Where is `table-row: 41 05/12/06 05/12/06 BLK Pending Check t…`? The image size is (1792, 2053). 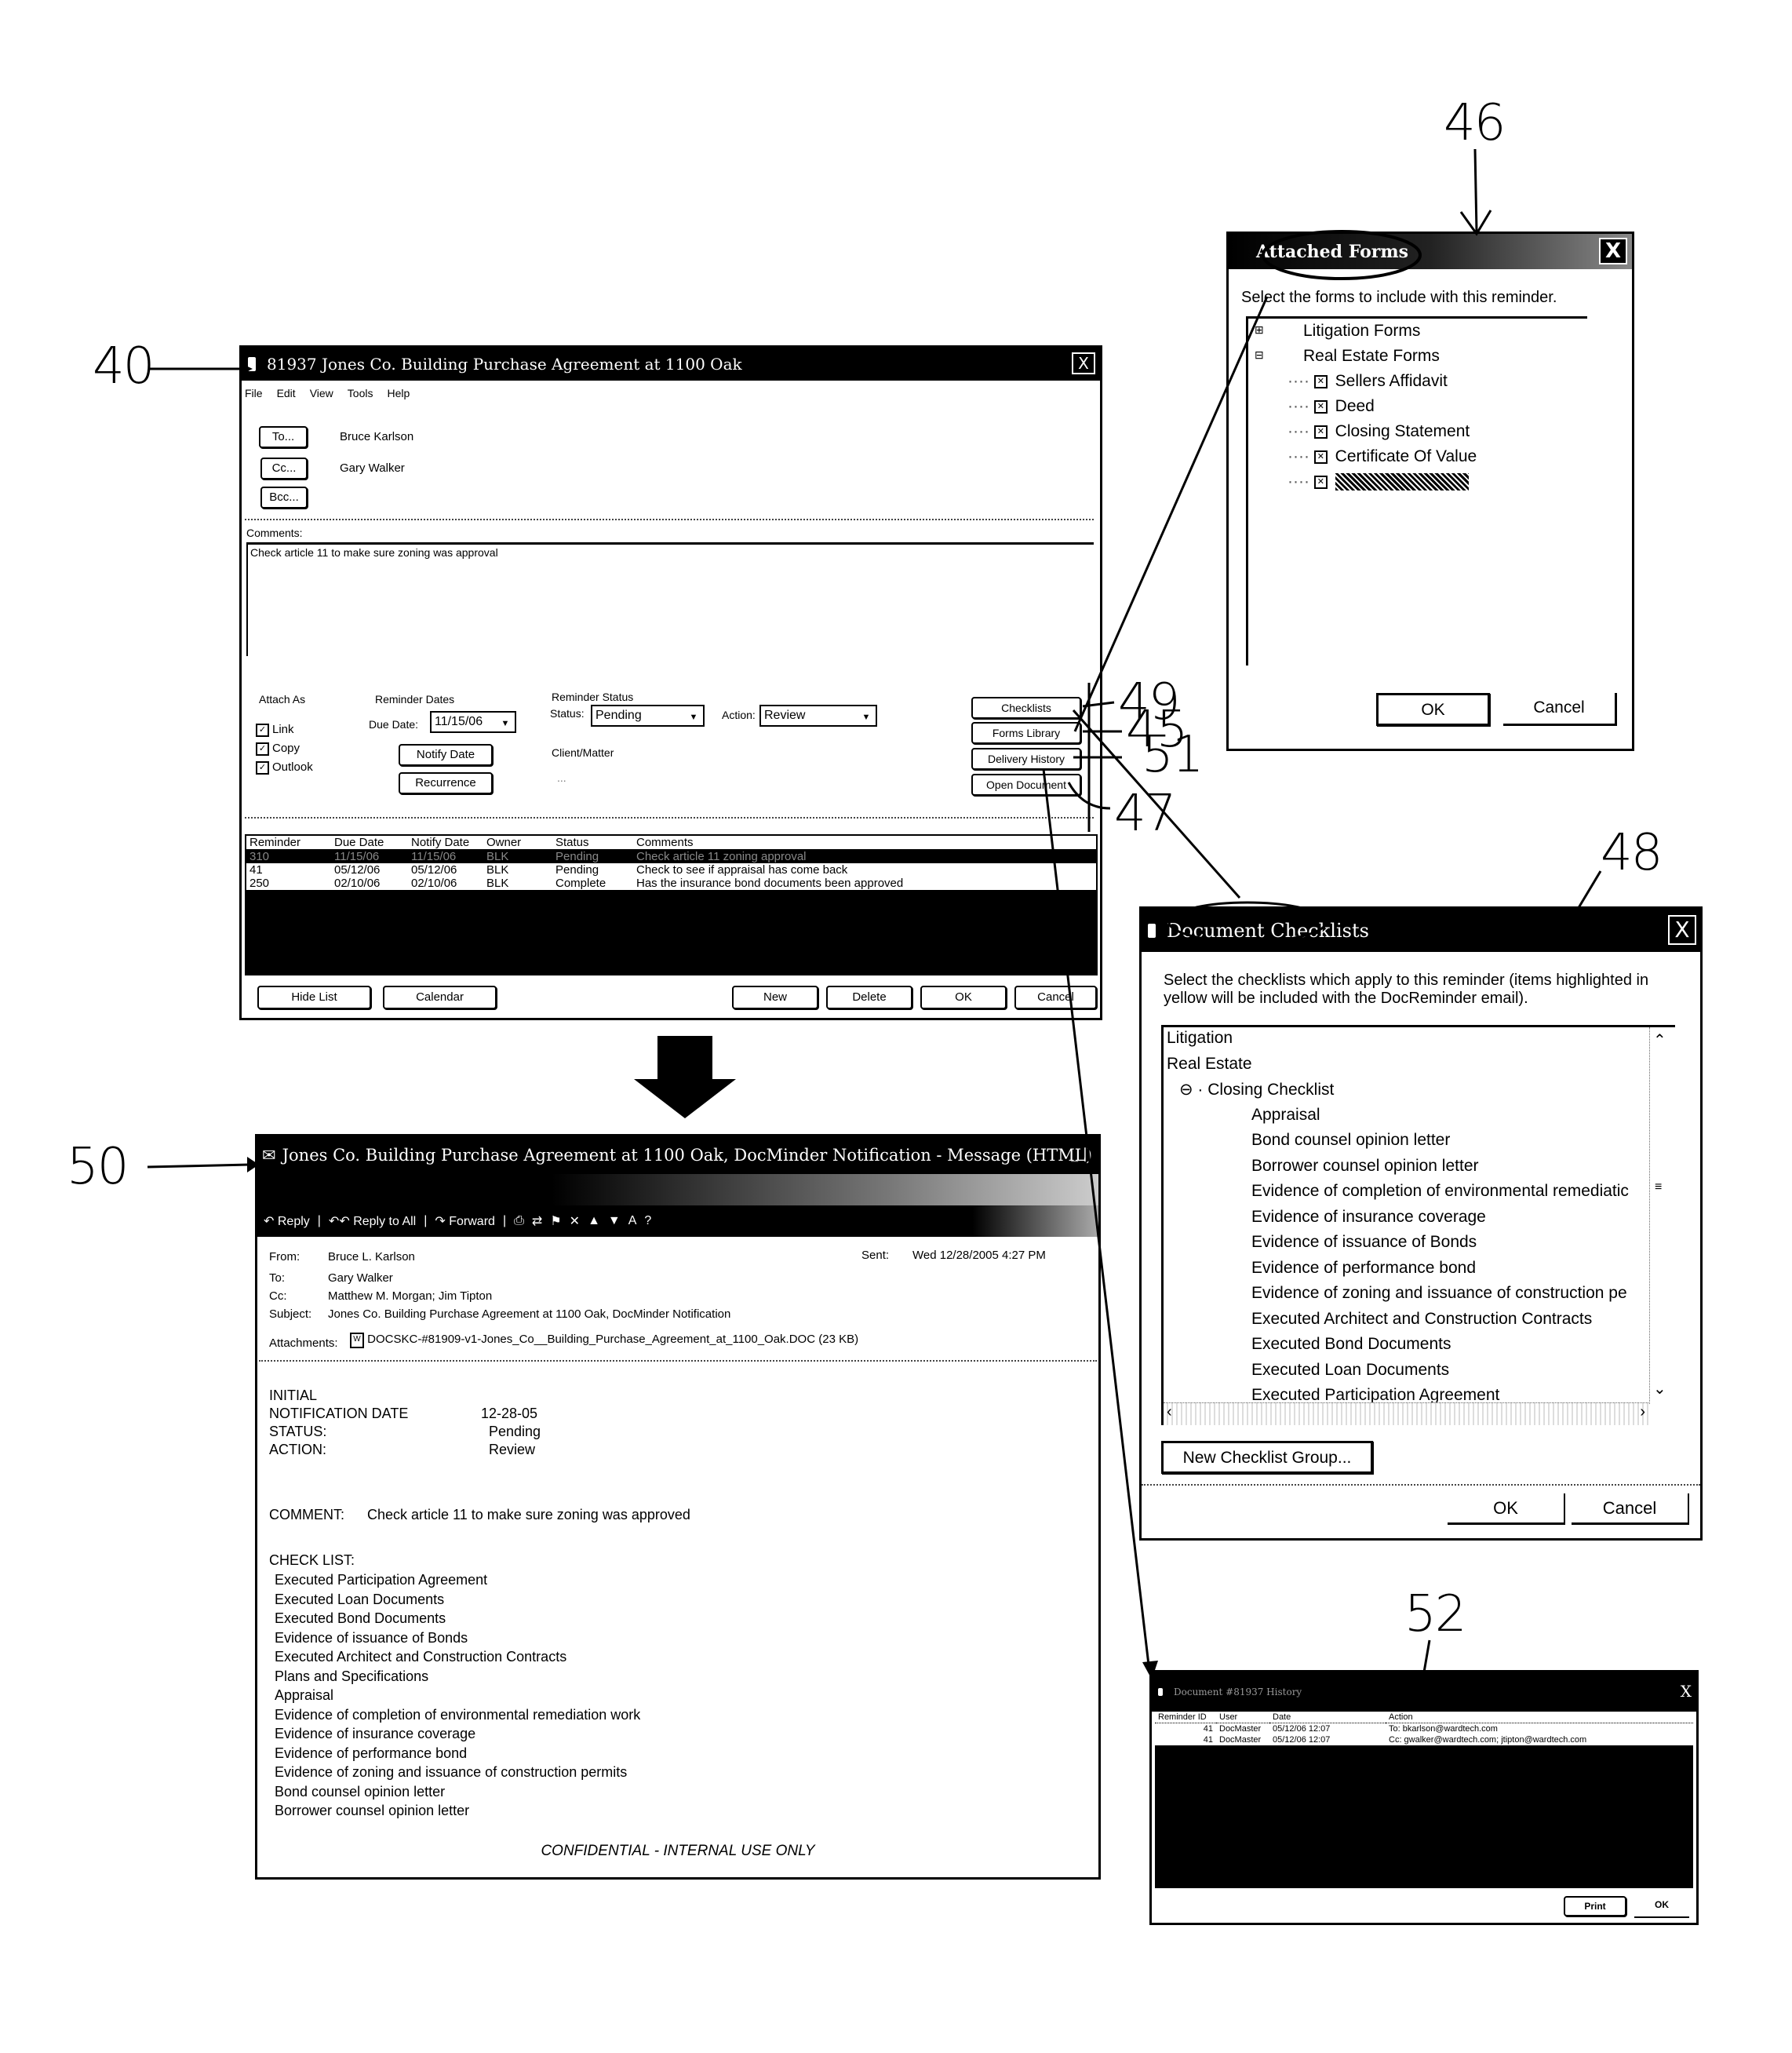
table-row: 41 05/12/06 05/12/06 BLK Pending Check t… is located at coordinates (671, 870).